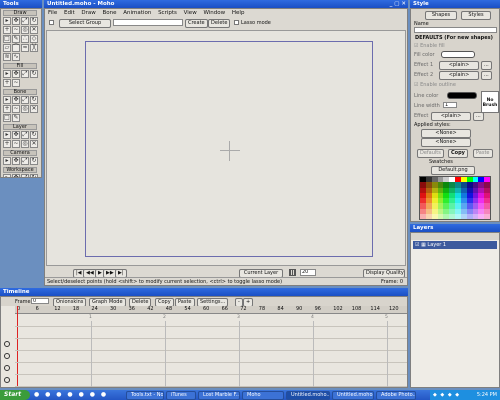  Describe the element at coordinates (16, 83) in the screenshot. I see `hide-edge-tool-icon: ~` at that location.